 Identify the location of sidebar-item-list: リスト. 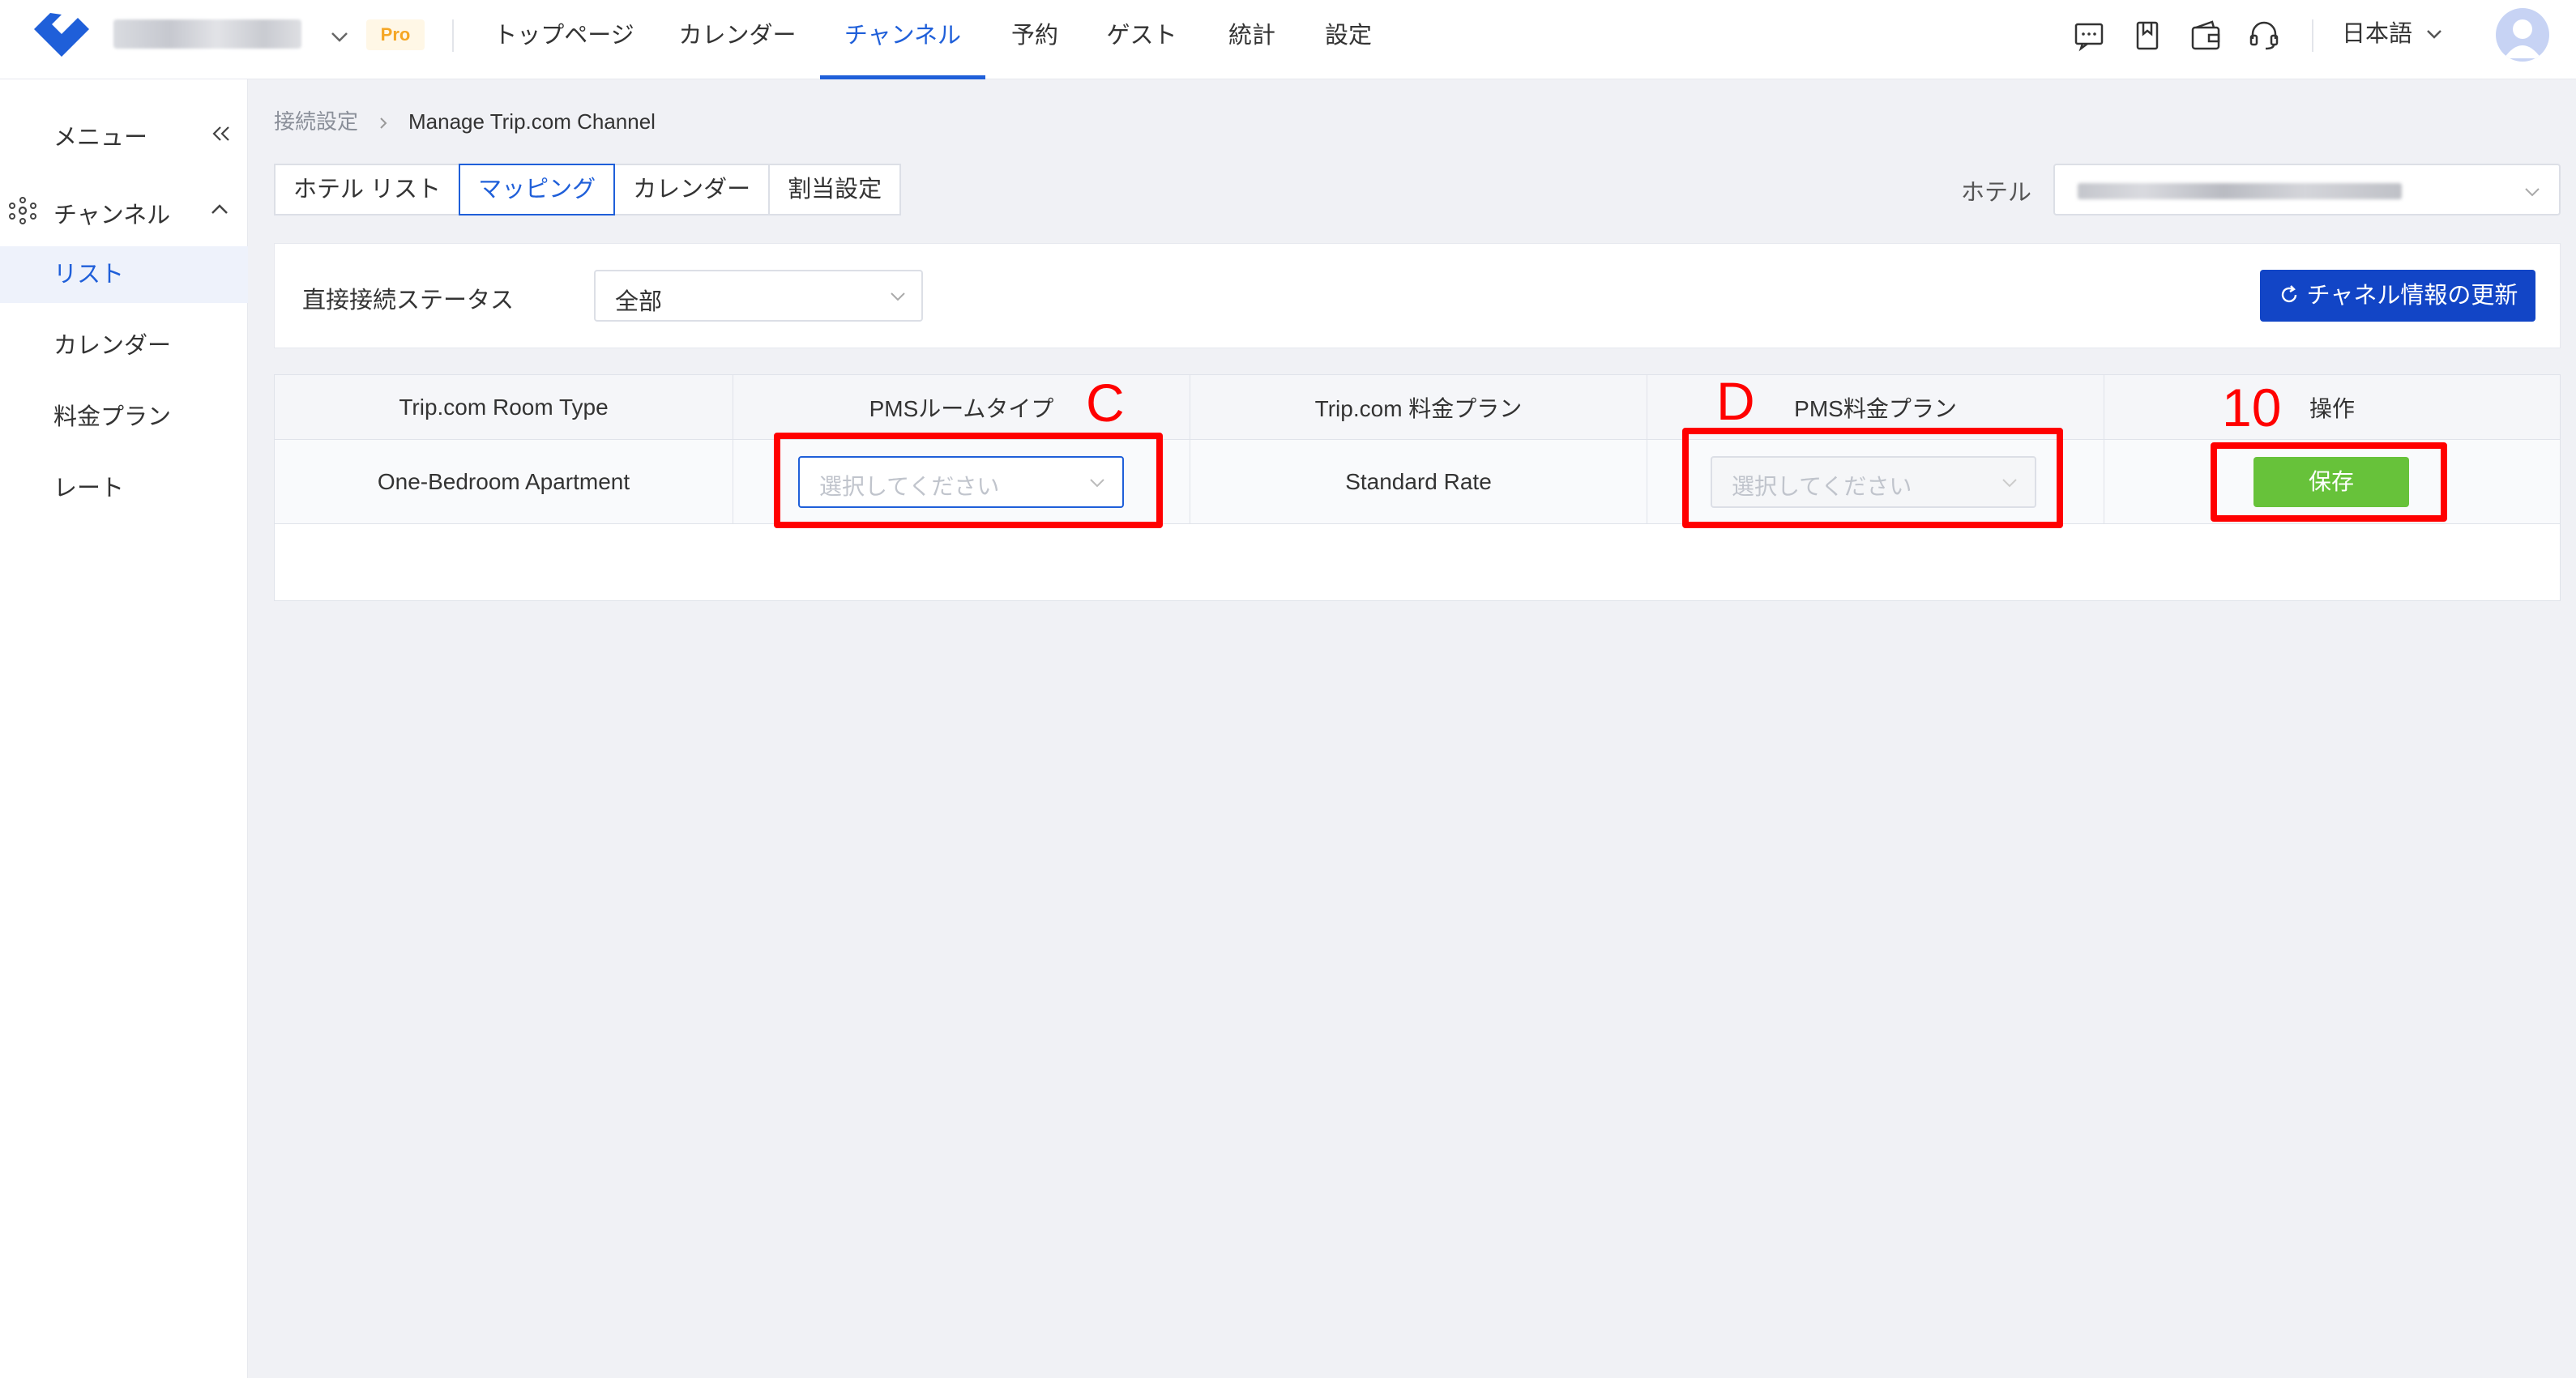
(124, 275).